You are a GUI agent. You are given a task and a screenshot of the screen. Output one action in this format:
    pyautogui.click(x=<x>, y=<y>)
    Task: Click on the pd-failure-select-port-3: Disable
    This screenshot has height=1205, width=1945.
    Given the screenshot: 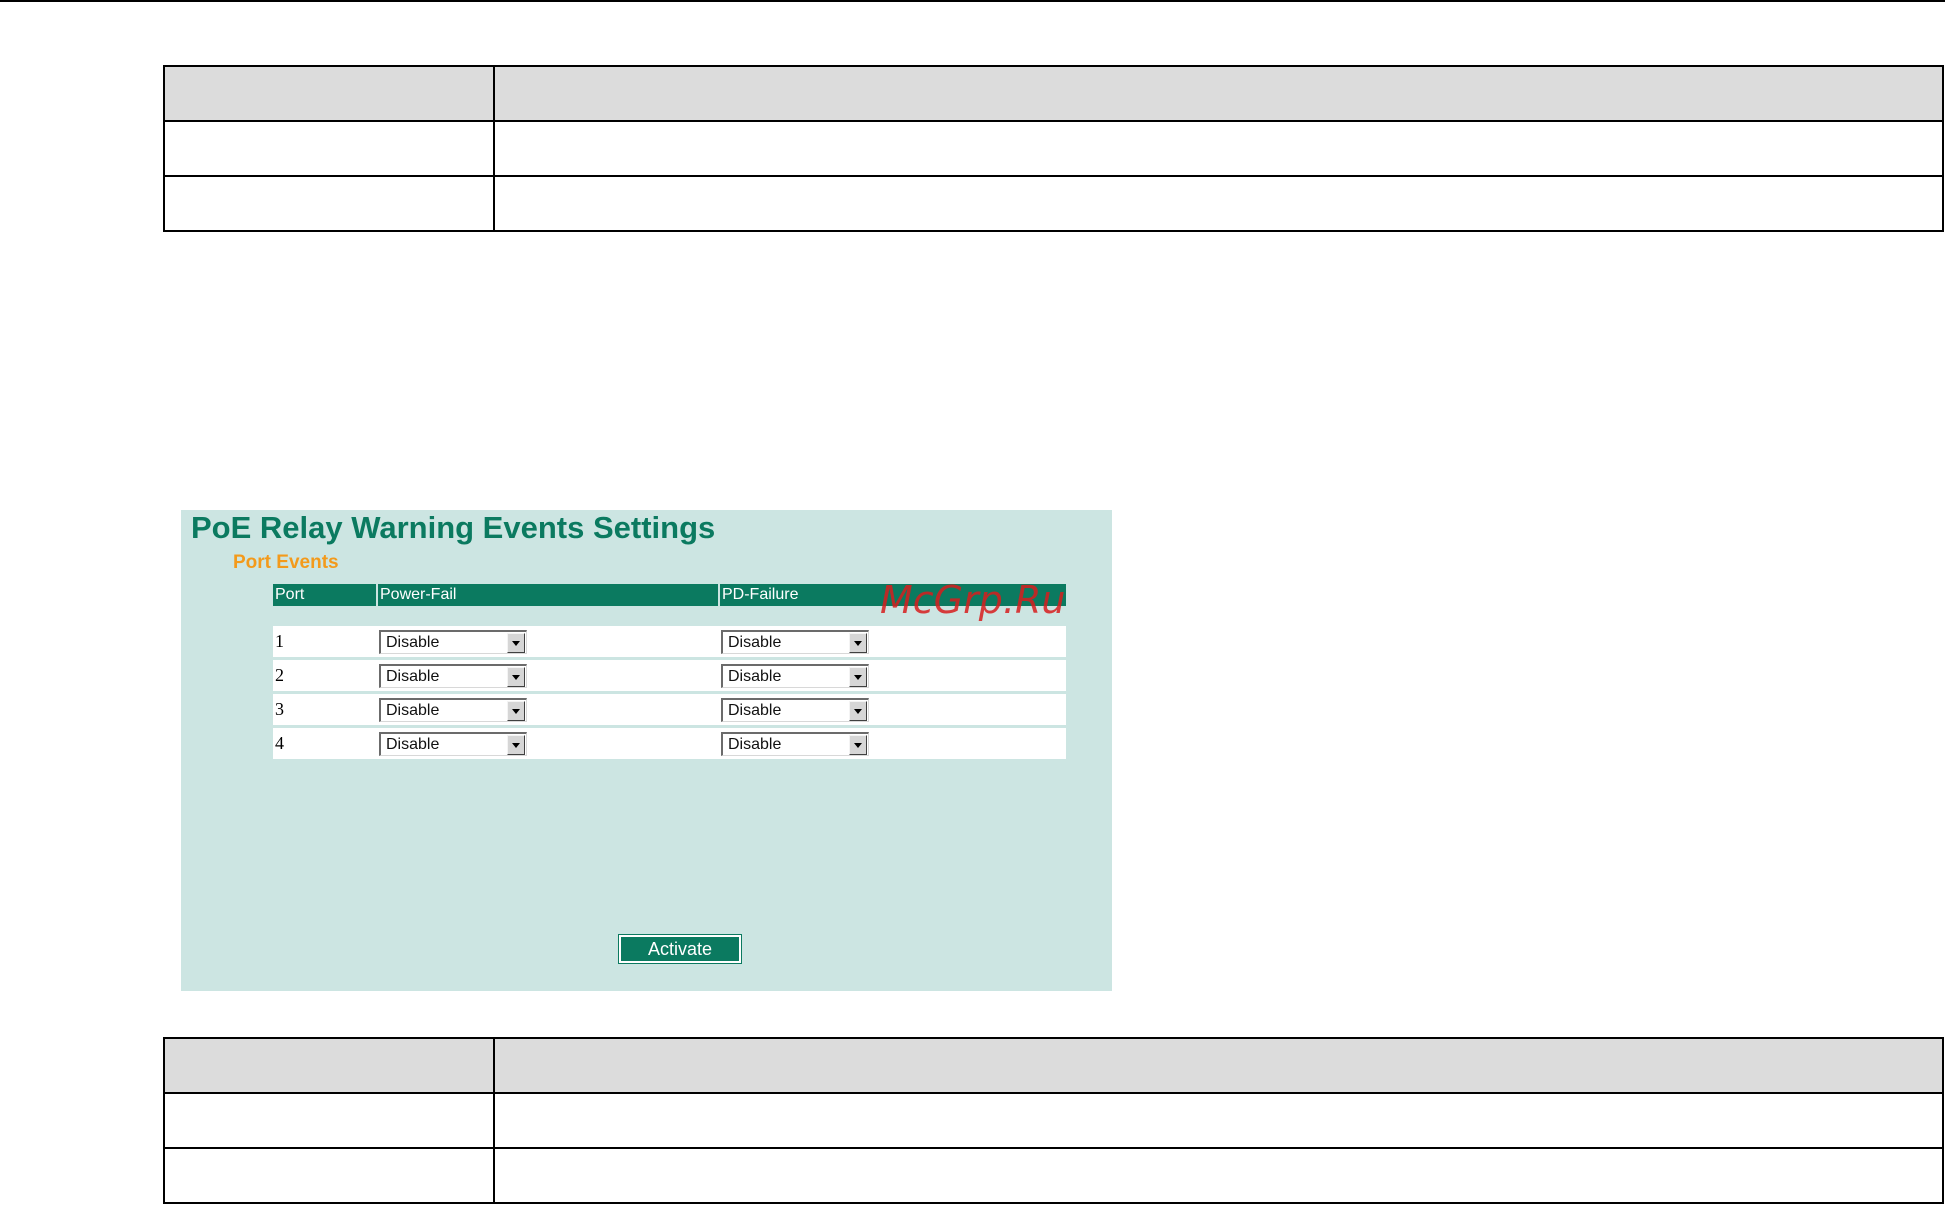 What is the action you would take?
    pyautogui.click(x=795, y=709)
    